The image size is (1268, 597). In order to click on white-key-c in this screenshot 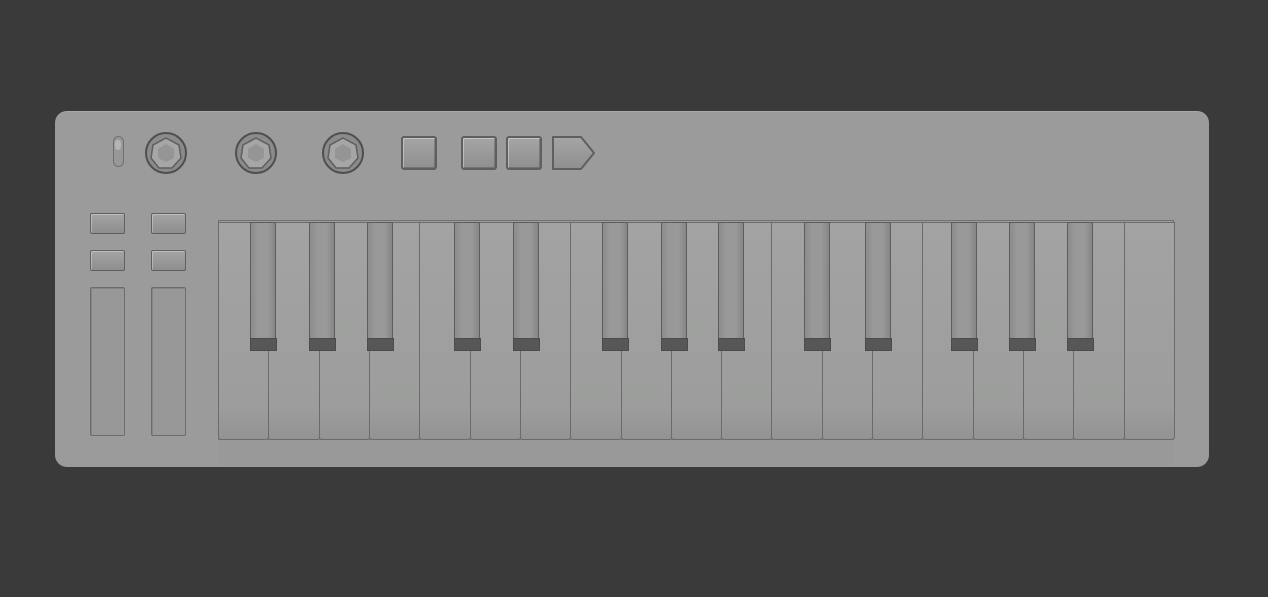, I will do `click(1149, 331)`.